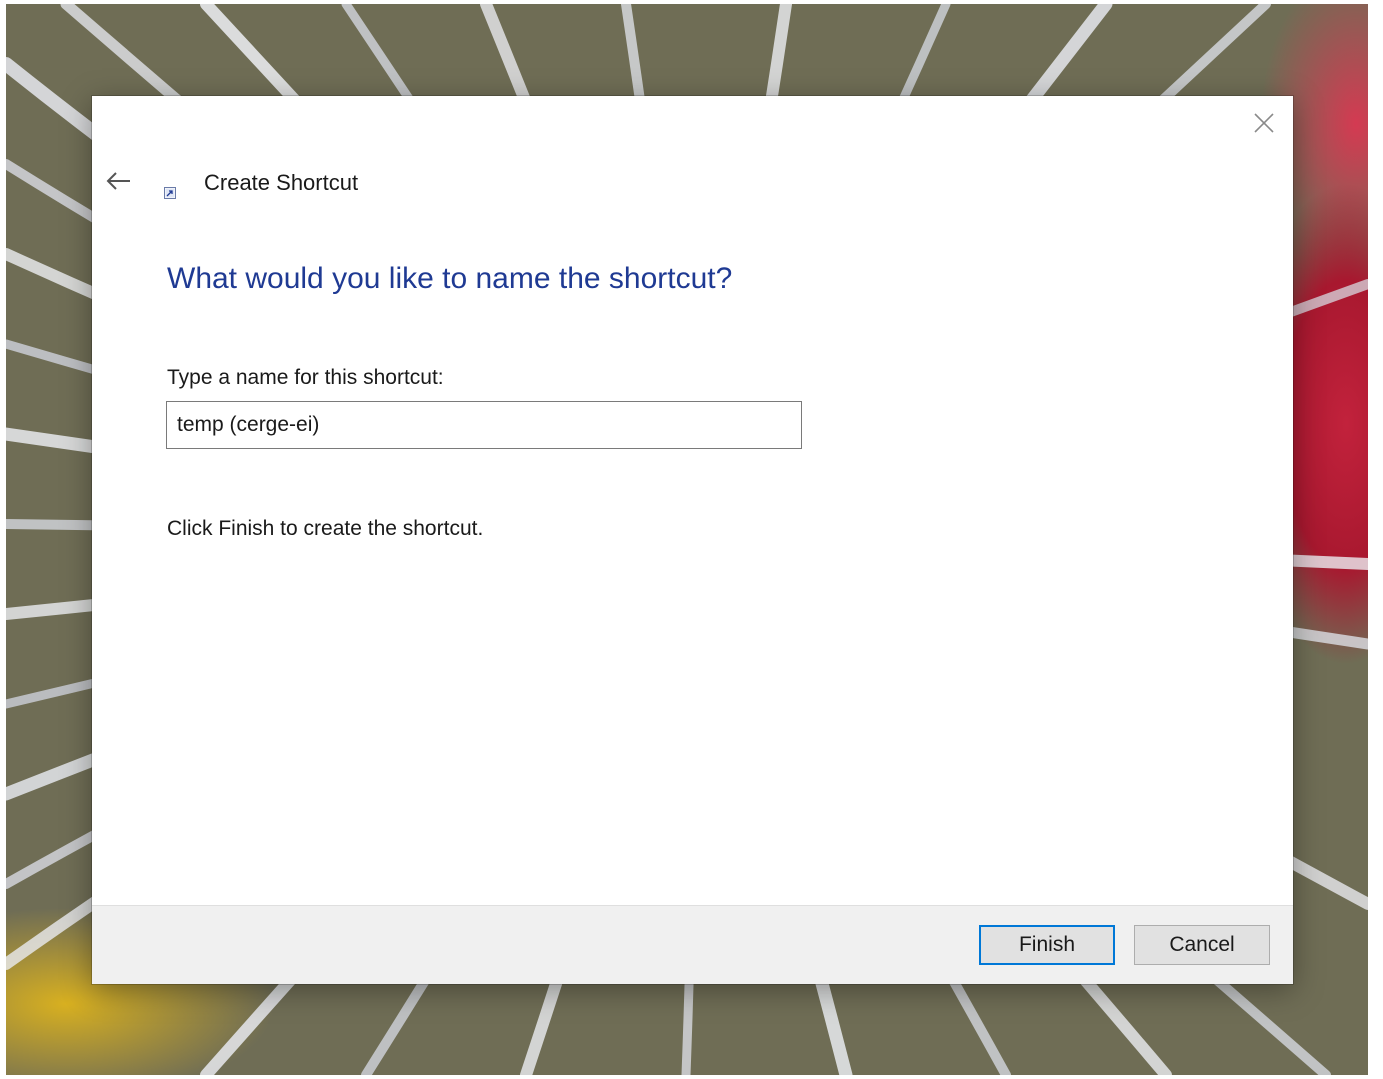  I want to click on close-icon, so click(1264, 123).